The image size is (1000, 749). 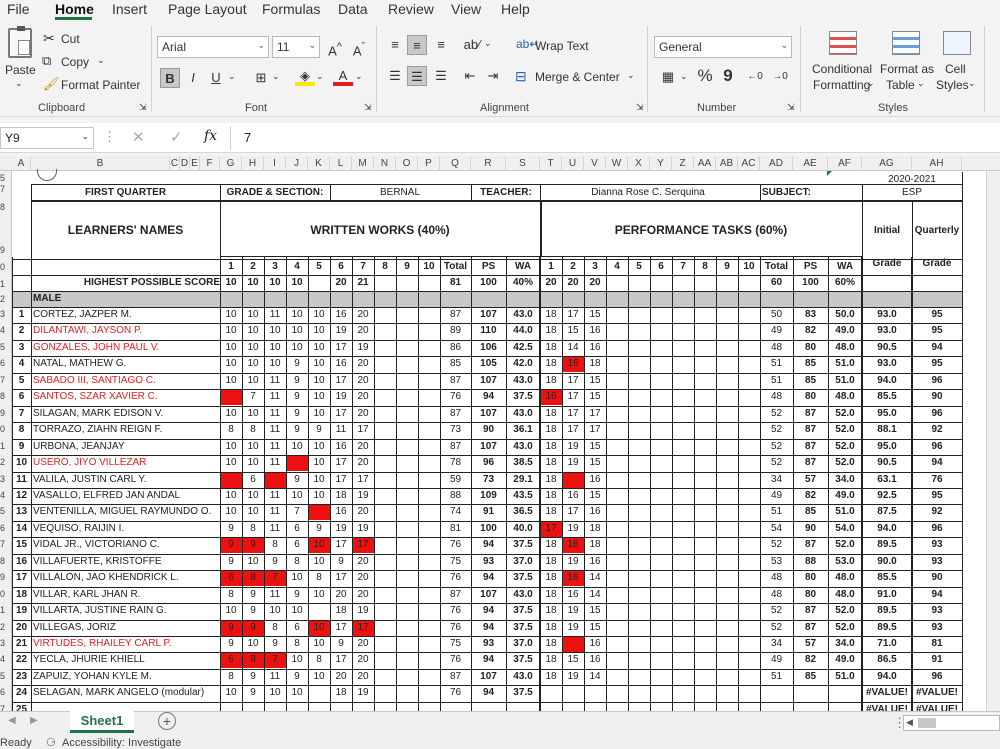 I want to click on pt-col-header: Total, so click(x=776, y=267).